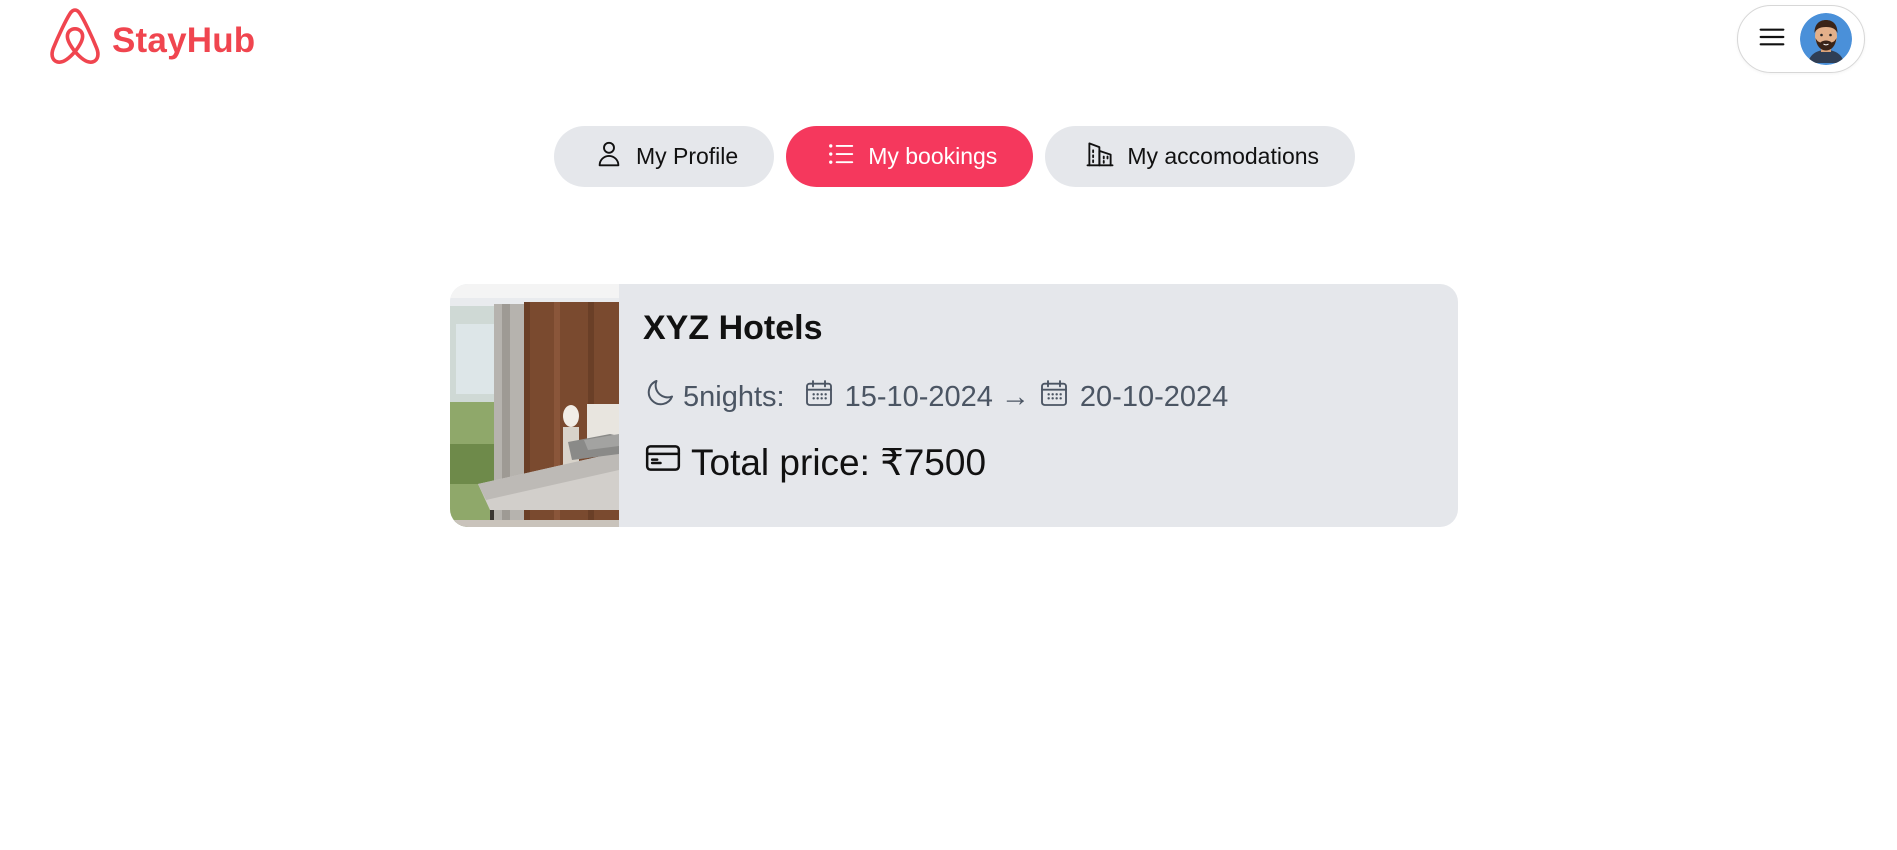 The width and height of the screenshot is (1897, 850). What do you see at coordinates (918, 396) in the screenshot?
I see `check-in-date: 15-10-2024` at bounding box center [918, 396].